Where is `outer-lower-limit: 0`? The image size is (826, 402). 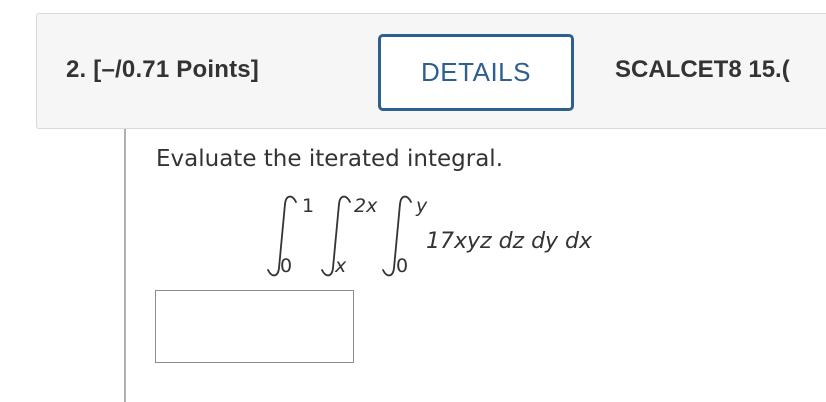
outer-lower-limit: 0 is located at coordinates (286, 266).